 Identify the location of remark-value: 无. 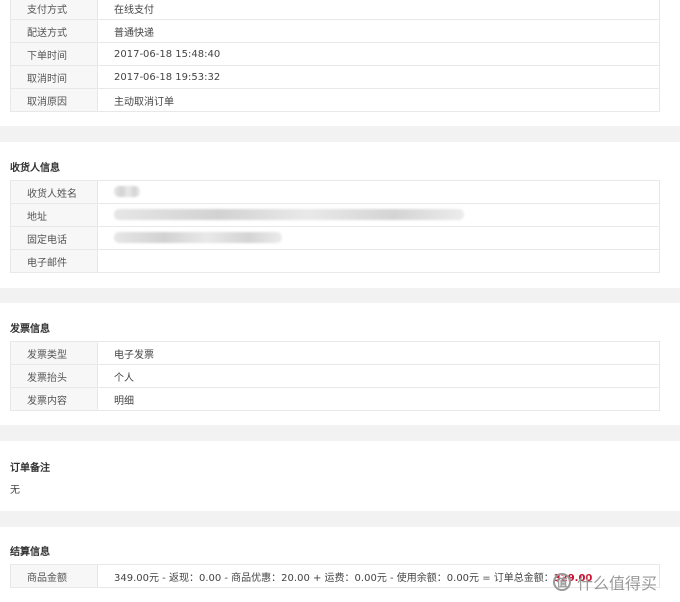
(15, 490).